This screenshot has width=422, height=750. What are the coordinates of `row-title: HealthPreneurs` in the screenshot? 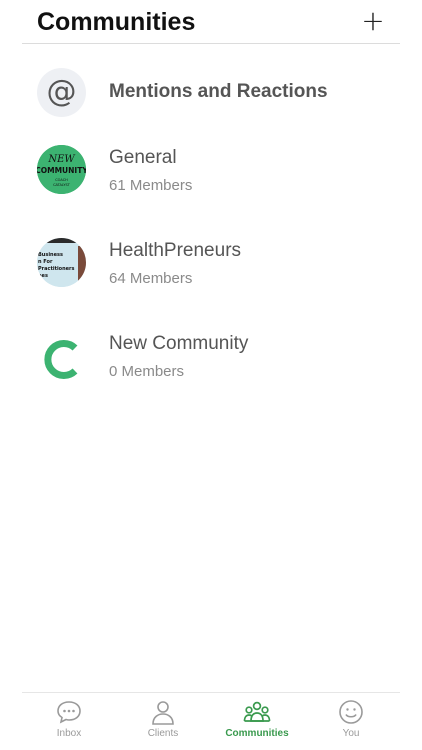 It's located at (175, 250).